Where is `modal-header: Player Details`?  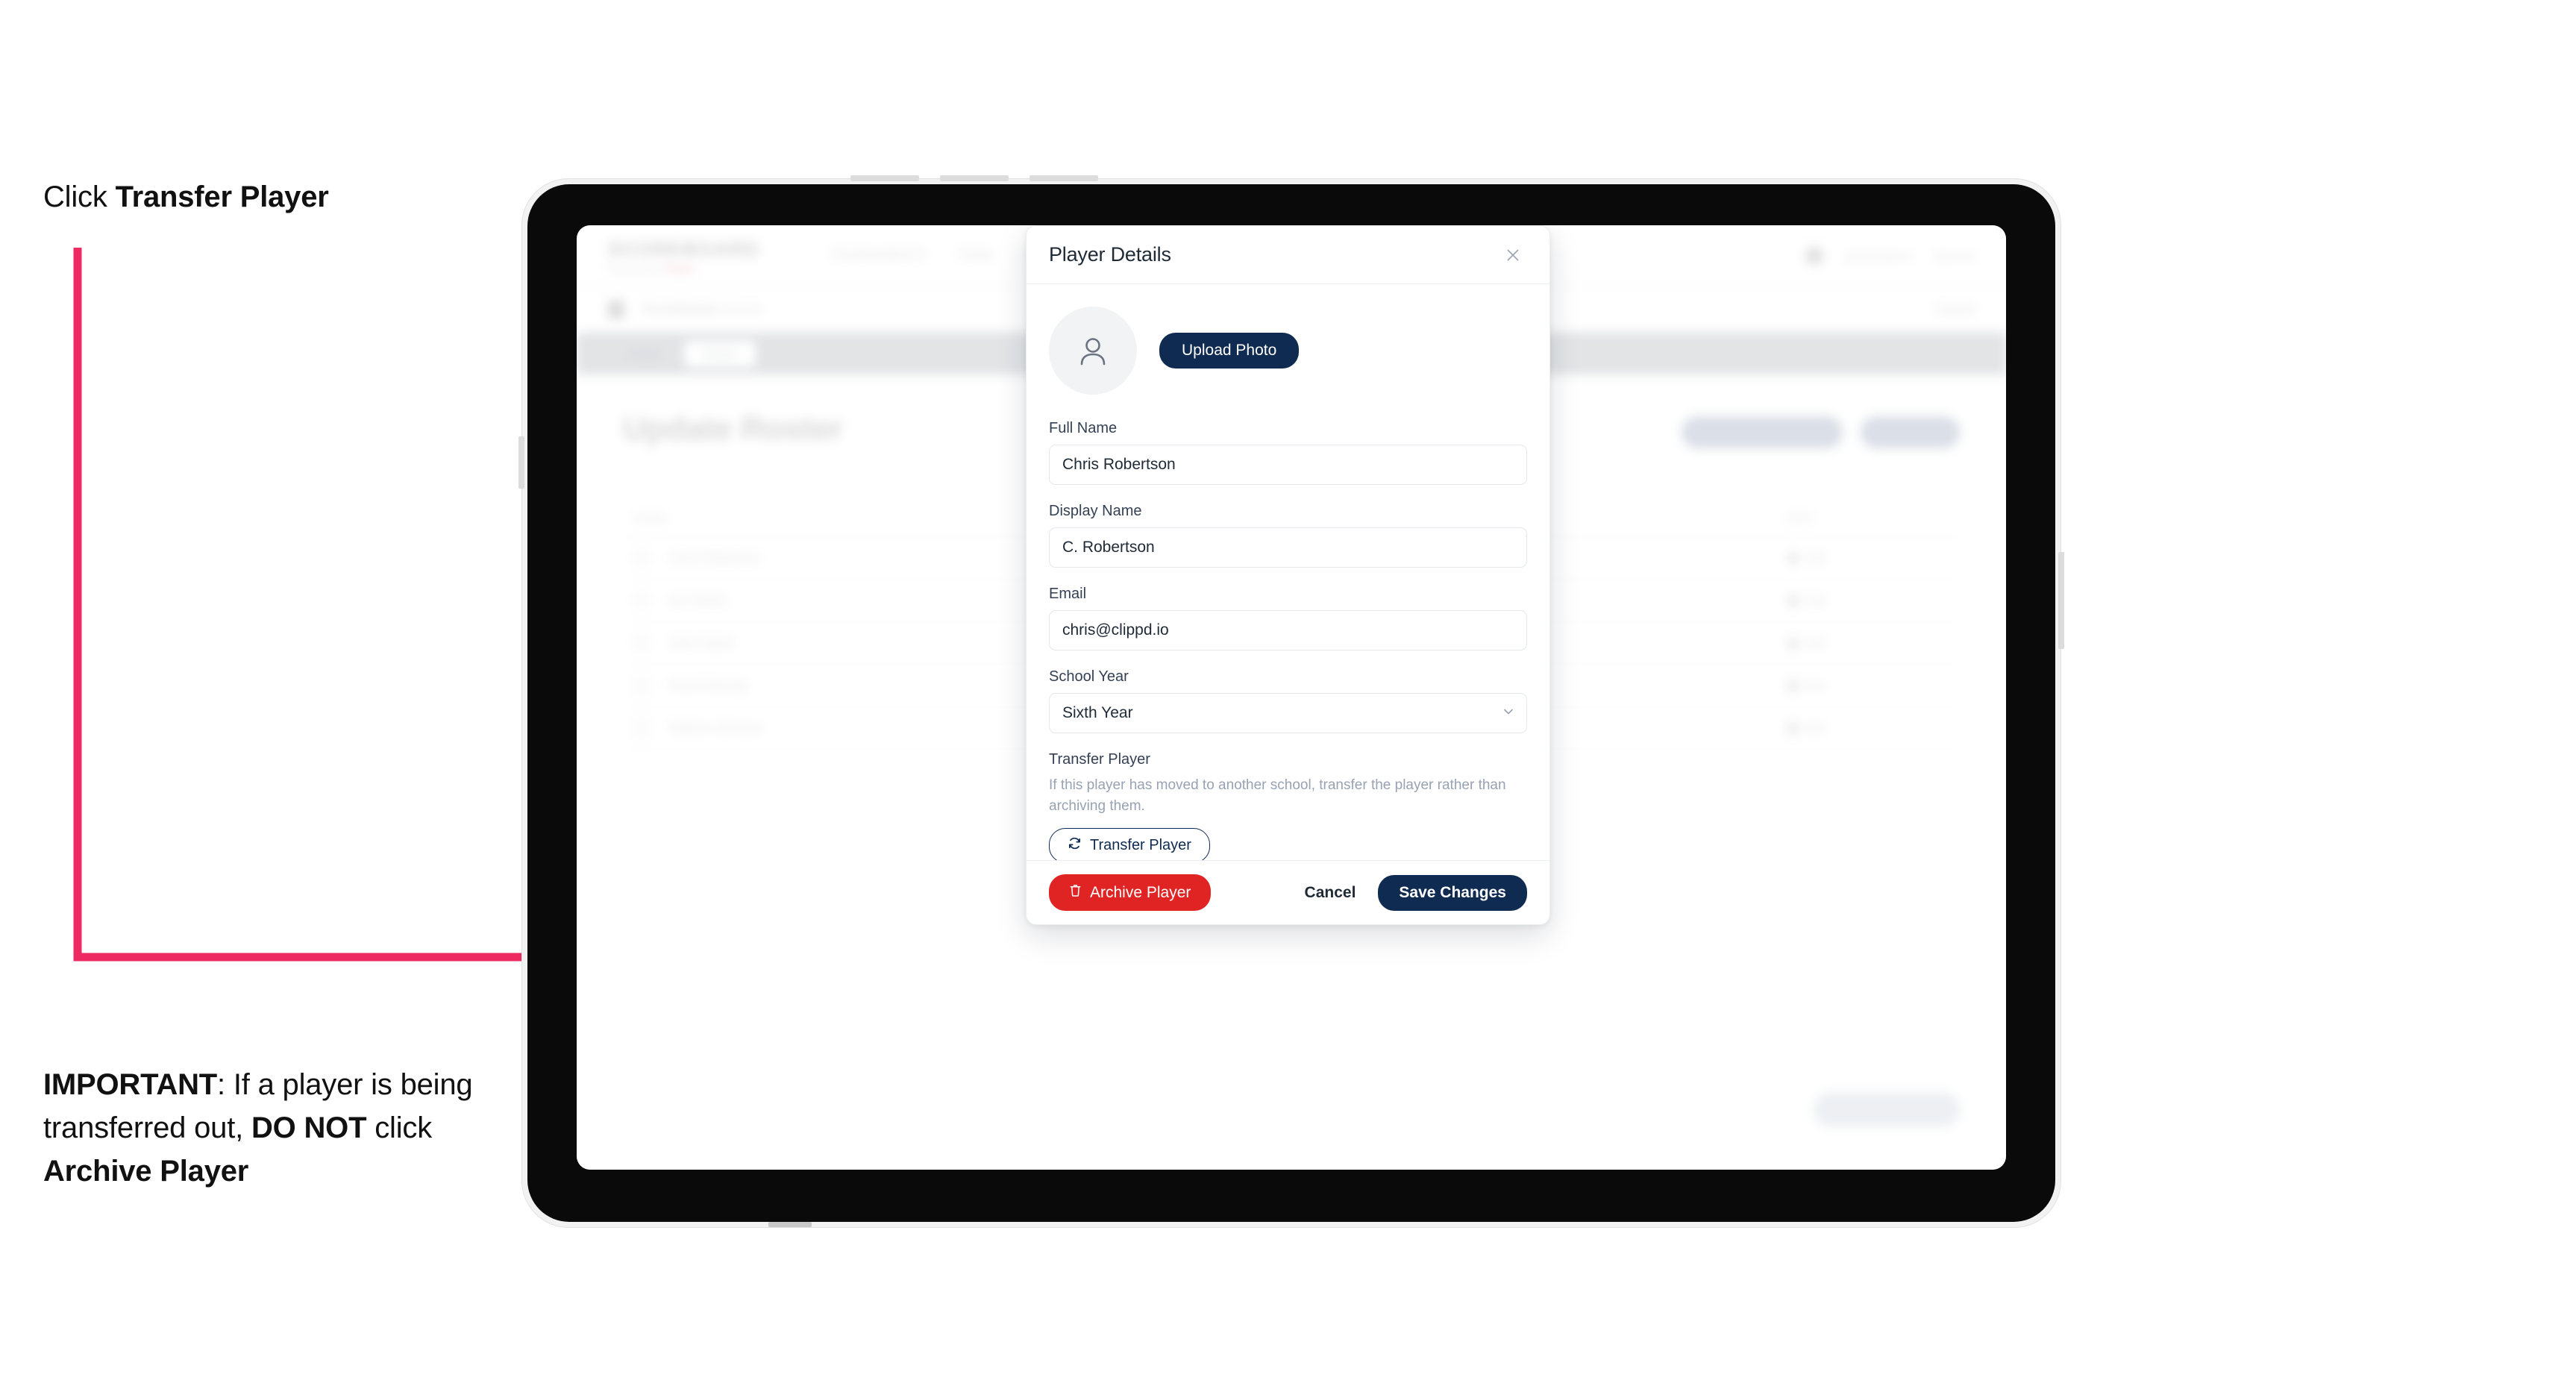
modal-header: Player Details is located at coordinates (1288, 255).